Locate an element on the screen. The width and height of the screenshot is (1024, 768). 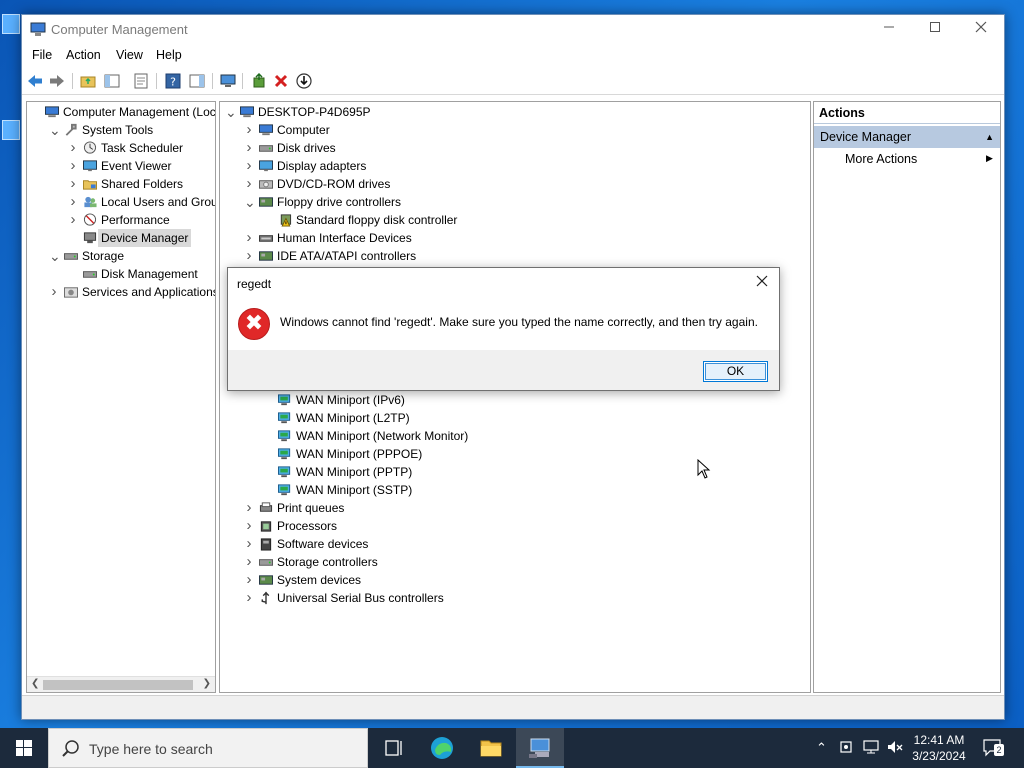
actions-pane: Actions Device Manager ▲ More Actions ▶ is located at coordinates (907, 397).